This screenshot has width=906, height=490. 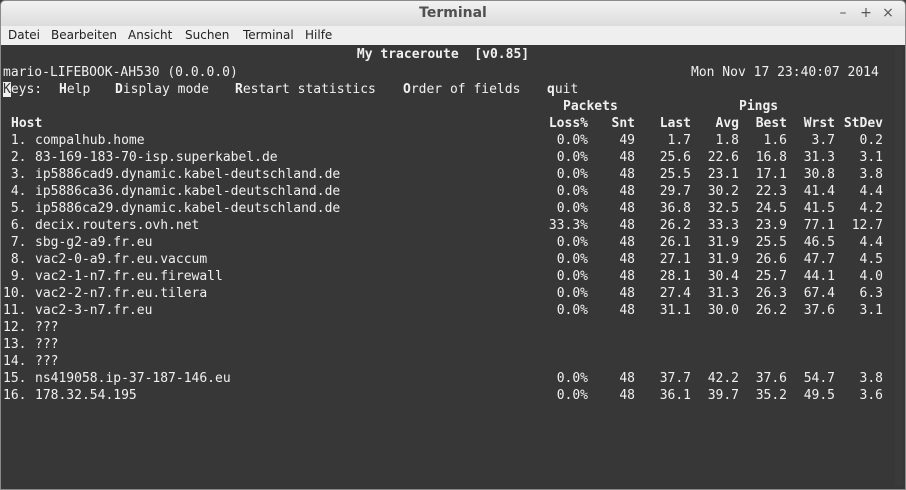 What do you see at coordinates (771, 208) in the screenshot?
I see `hop-best: 24.5` at bounding box center [771, 208].